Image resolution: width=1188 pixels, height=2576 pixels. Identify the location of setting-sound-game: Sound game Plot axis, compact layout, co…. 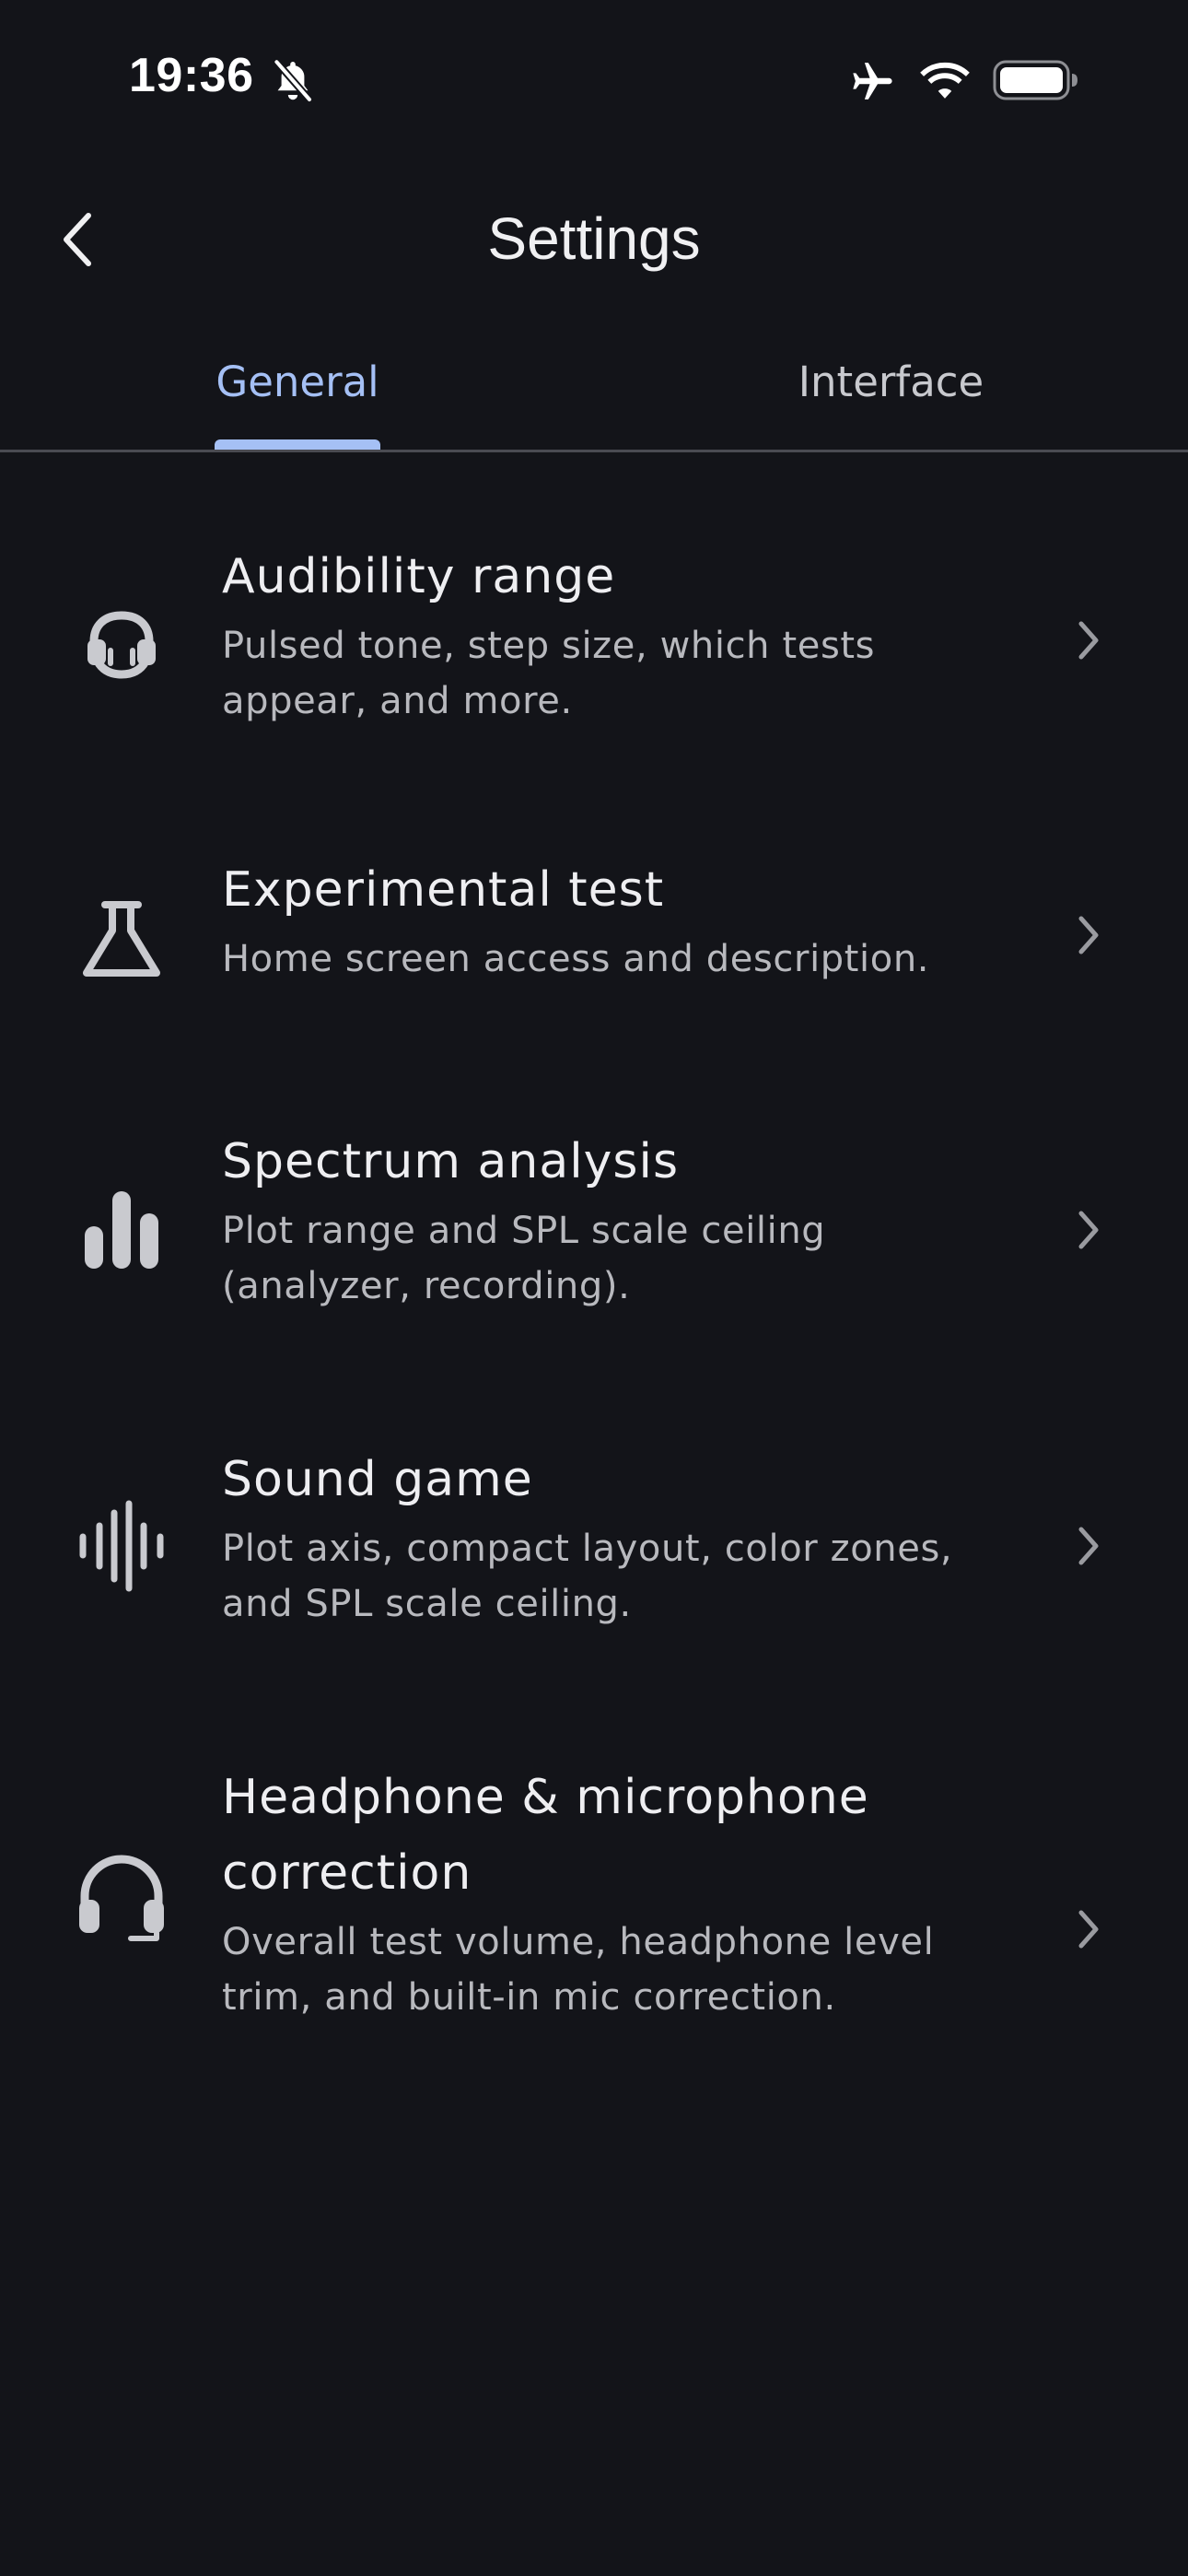
(594, 1571).